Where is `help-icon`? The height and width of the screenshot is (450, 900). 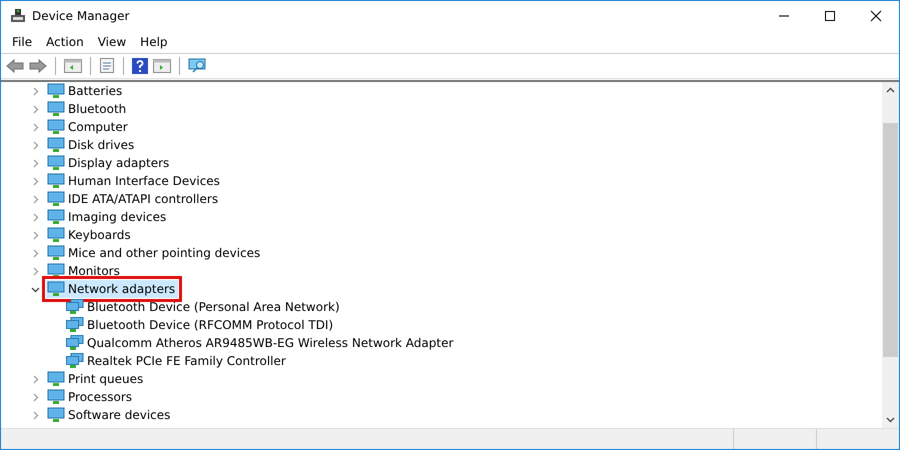
help-icon is located at coordinates (140, 66).